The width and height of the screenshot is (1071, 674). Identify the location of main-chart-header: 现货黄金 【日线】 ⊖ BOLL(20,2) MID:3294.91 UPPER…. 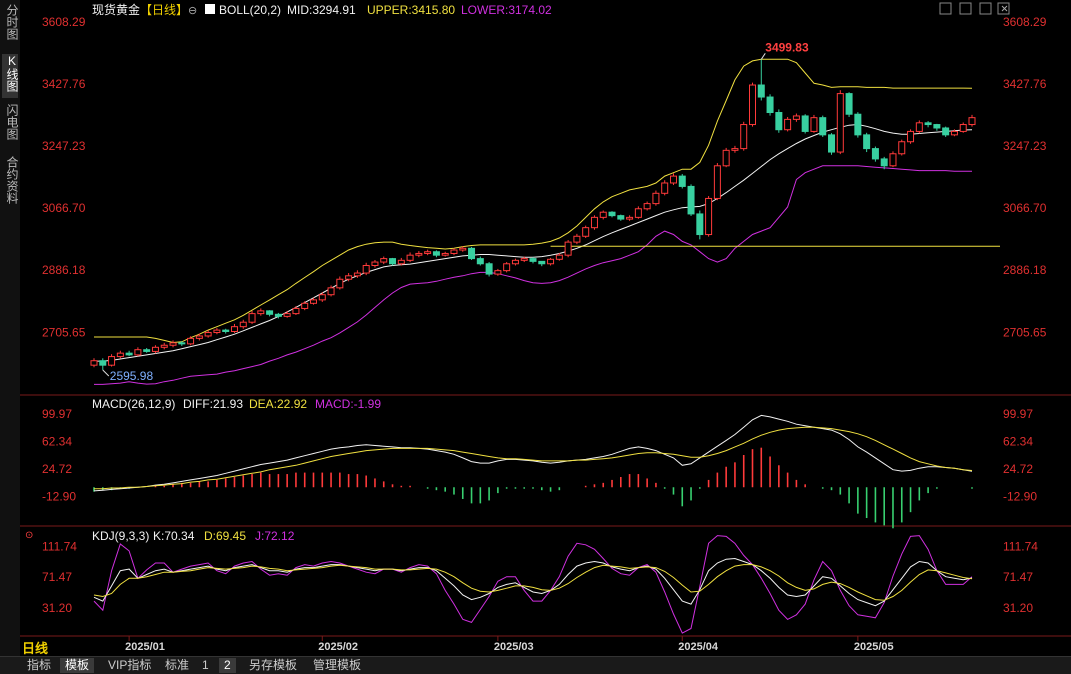
(322, 9).